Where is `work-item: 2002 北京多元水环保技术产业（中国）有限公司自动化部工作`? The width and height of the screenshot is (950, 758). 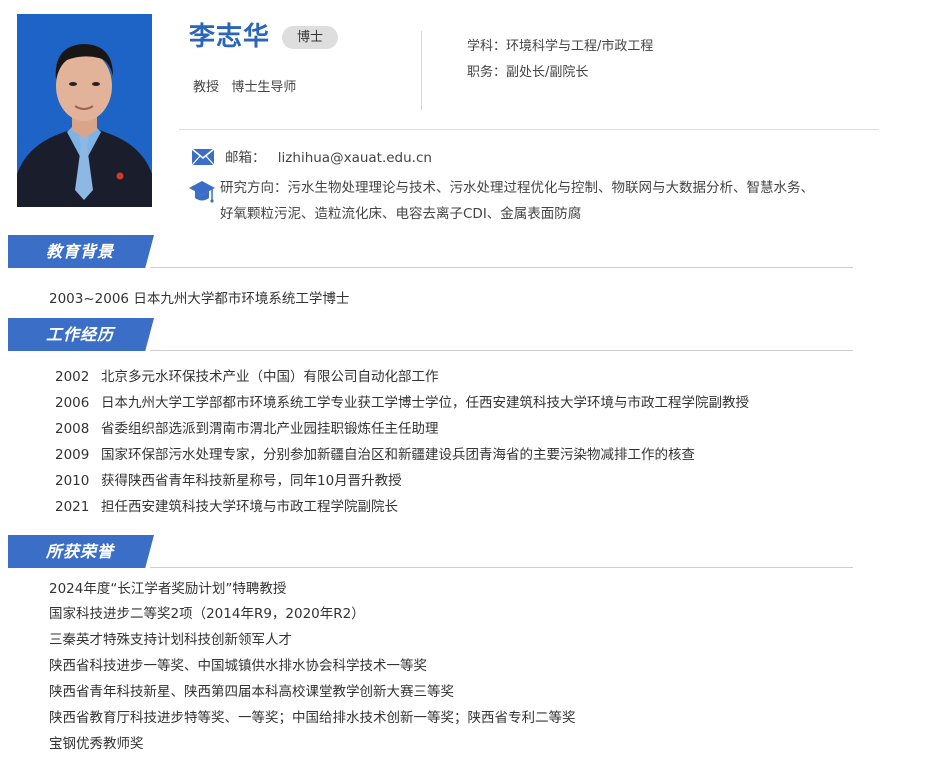 work-item: 2002 北京多元水环保技术产业（中国）有限公司自动化部工作 is located at coordinates (247, 377).